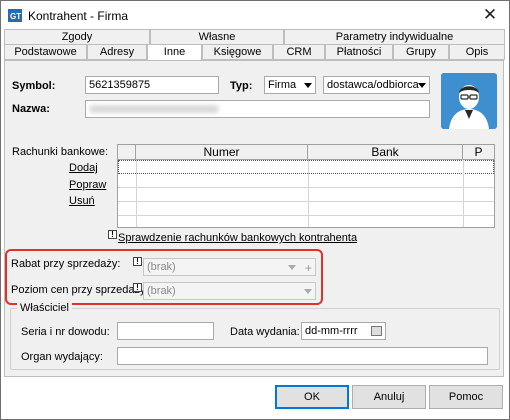 The image size is (510, 420). Describe the element at coordinates (394, 37) in the screenshot. I see `tab-parametry-indywidualne: Parametry indywidualne` at that location.